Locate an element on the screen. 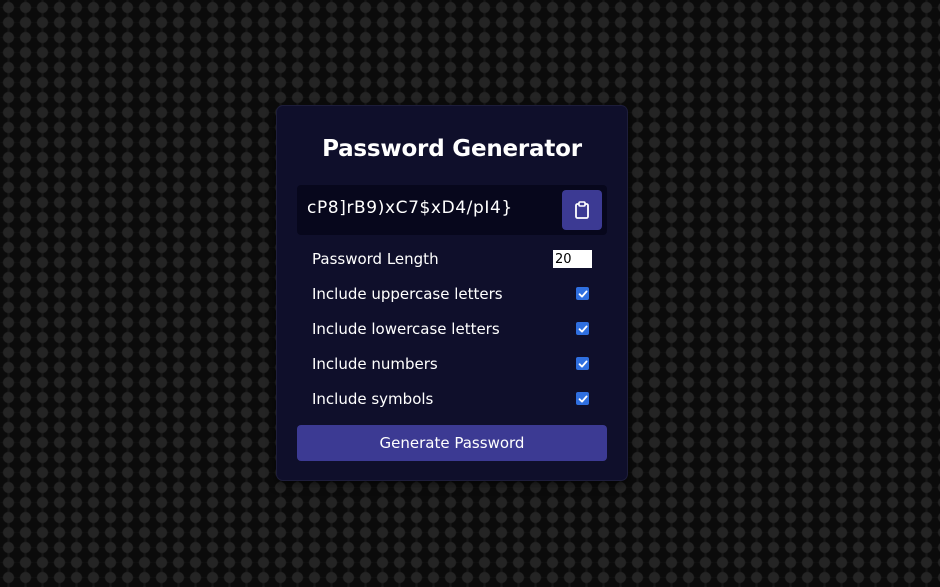  uppercase-checkbox is located at coordinates (582, 293).